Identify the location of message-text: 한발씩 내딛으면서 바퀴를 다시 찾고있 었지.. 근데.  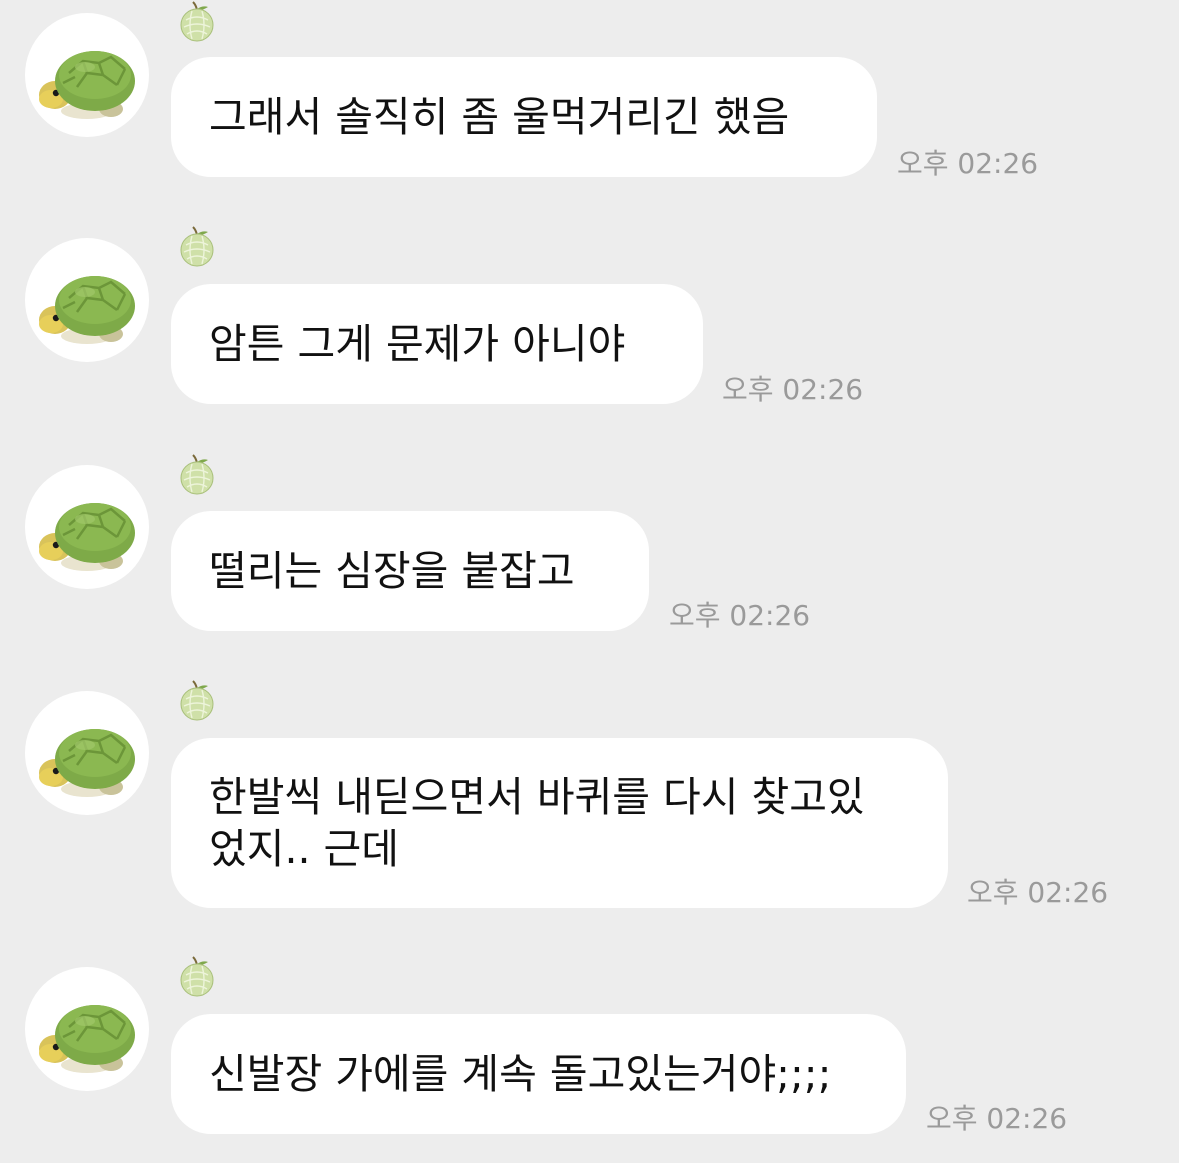
(537, 823).